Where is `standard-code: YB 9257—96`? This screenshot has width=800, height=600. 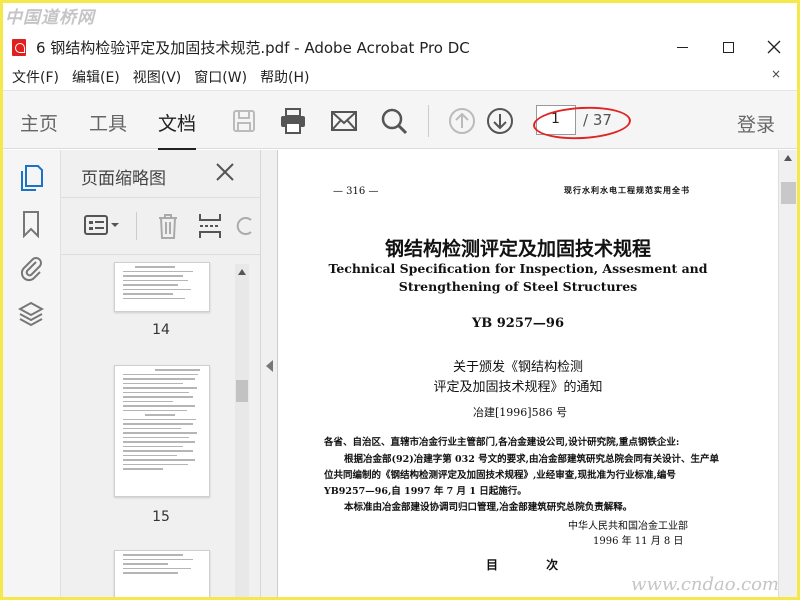 standard-code: YB 9257—96 is located at coordinates (518, 323).